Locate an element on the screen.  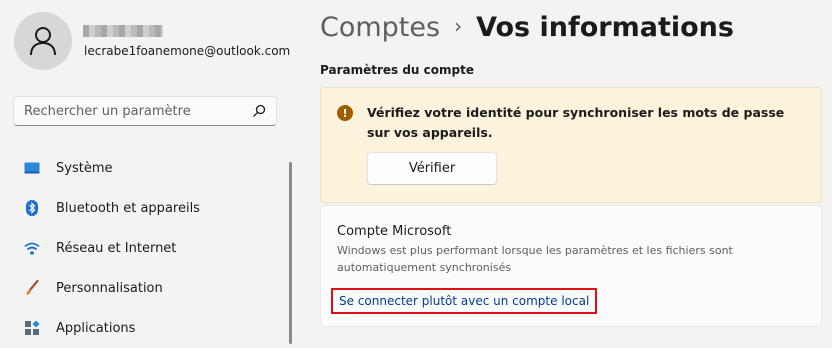
sidebar-item-label: Bluetooth et appareils is located at coordinates (128, 208).